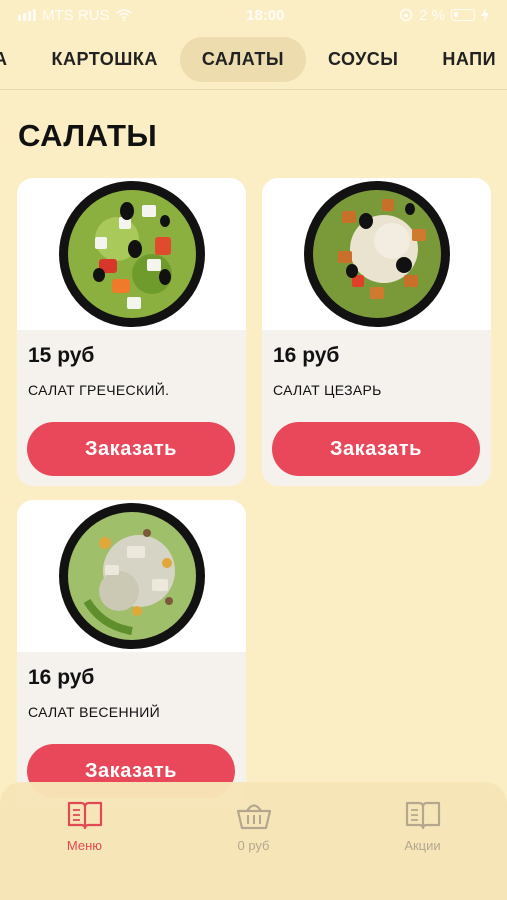  Describe the element at coordinates (327, 390) in the screenshot. I see `product-name: САЛАТ ЦЕЗАРЬ` at that location.